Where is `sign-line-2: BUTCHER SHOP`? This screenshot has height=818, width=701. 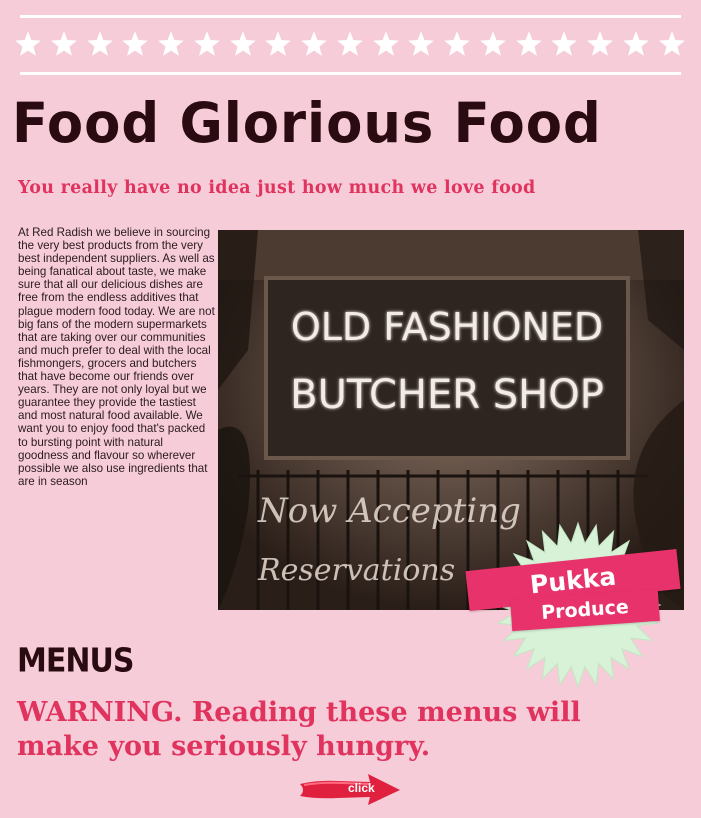 sign-line-2: BUTCHER SHOP is located at coordinates (447, 395).